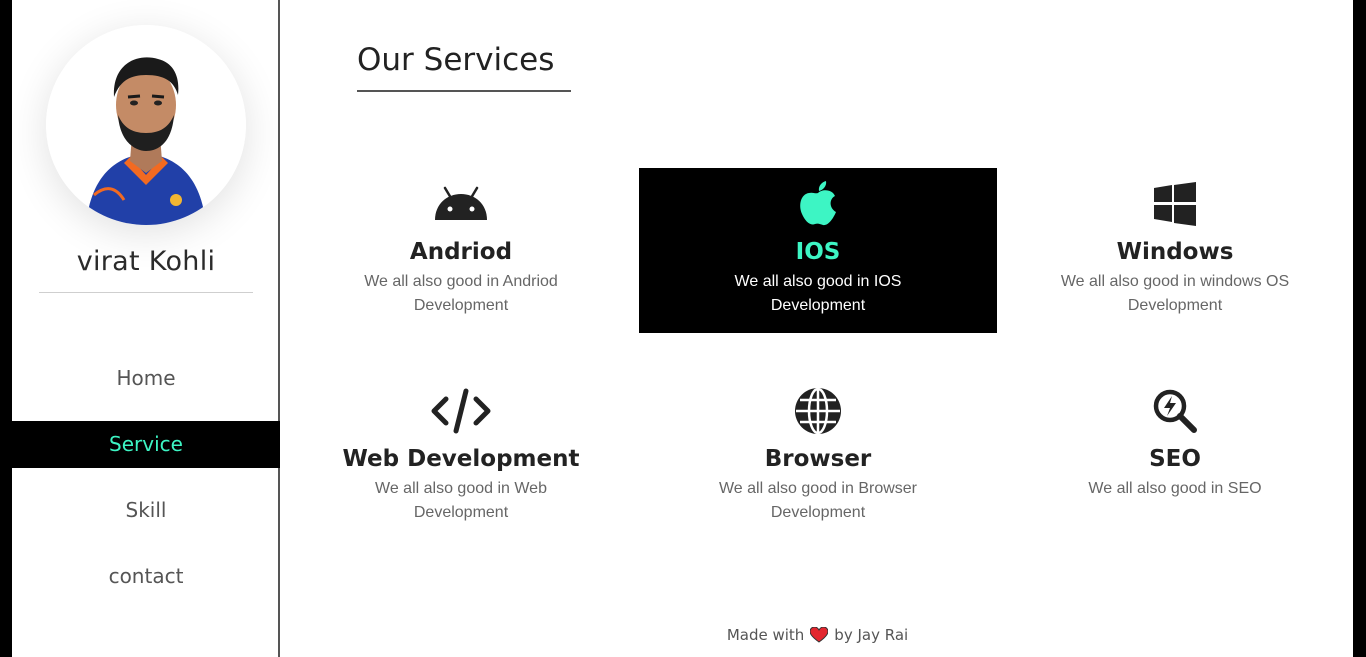 The width and height of the screenshot is (1366, 657). I want to click on profile-name: virat Kohli, so click(146, 261).